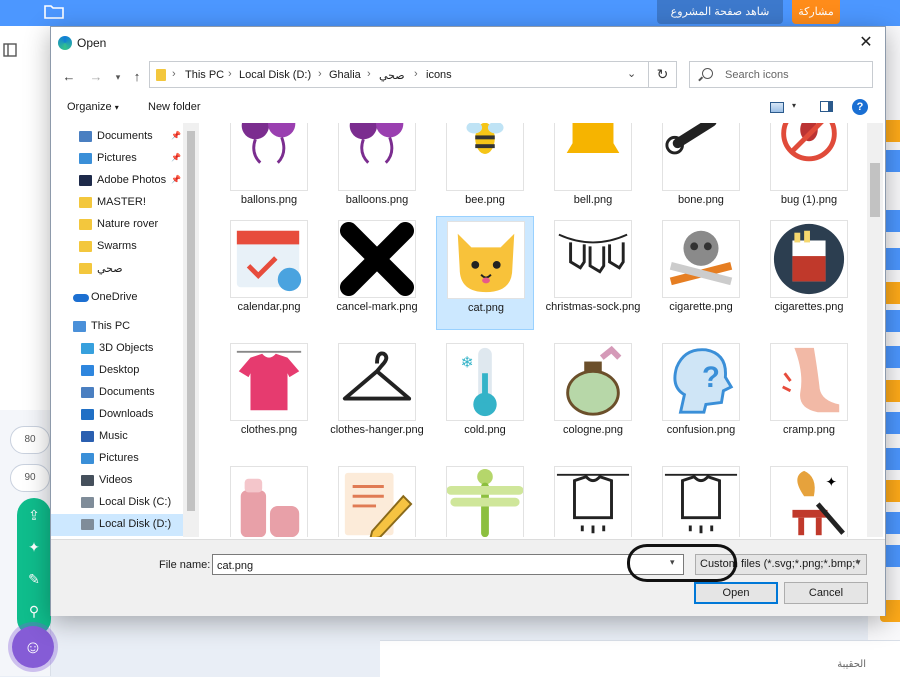  I want to click on drive-icon, so click(87, 502).